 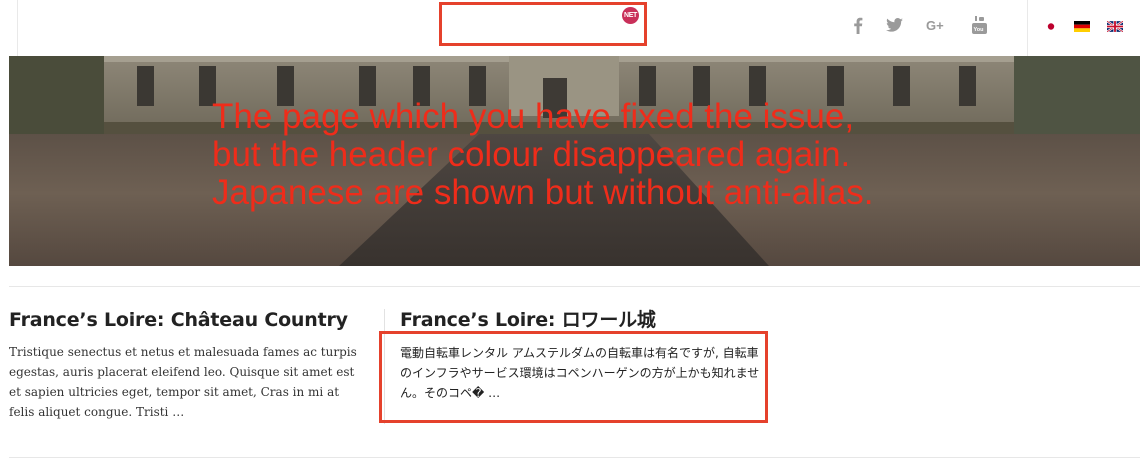 I want to click on site-logo, so click(x=543, y=24).